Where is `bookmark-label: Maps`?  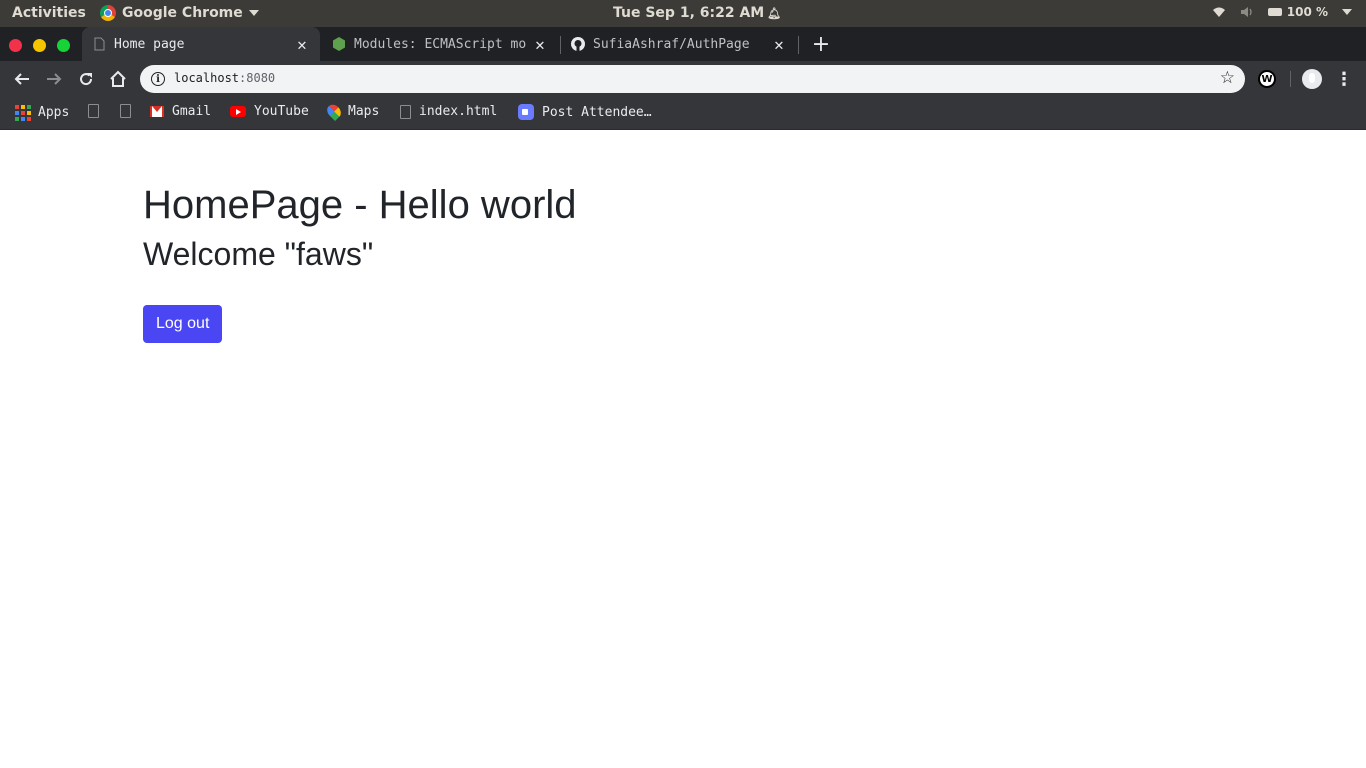 bookmark-label: Maps is located at coordinates (364, 111).